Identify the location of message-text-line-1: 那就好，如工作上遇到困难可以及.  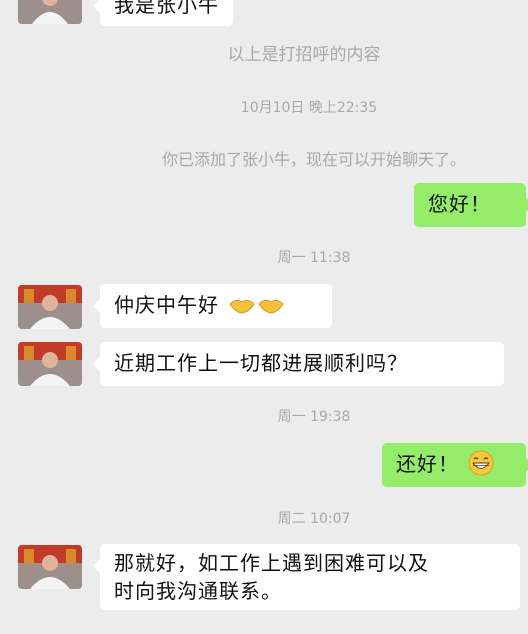
(271, 563).